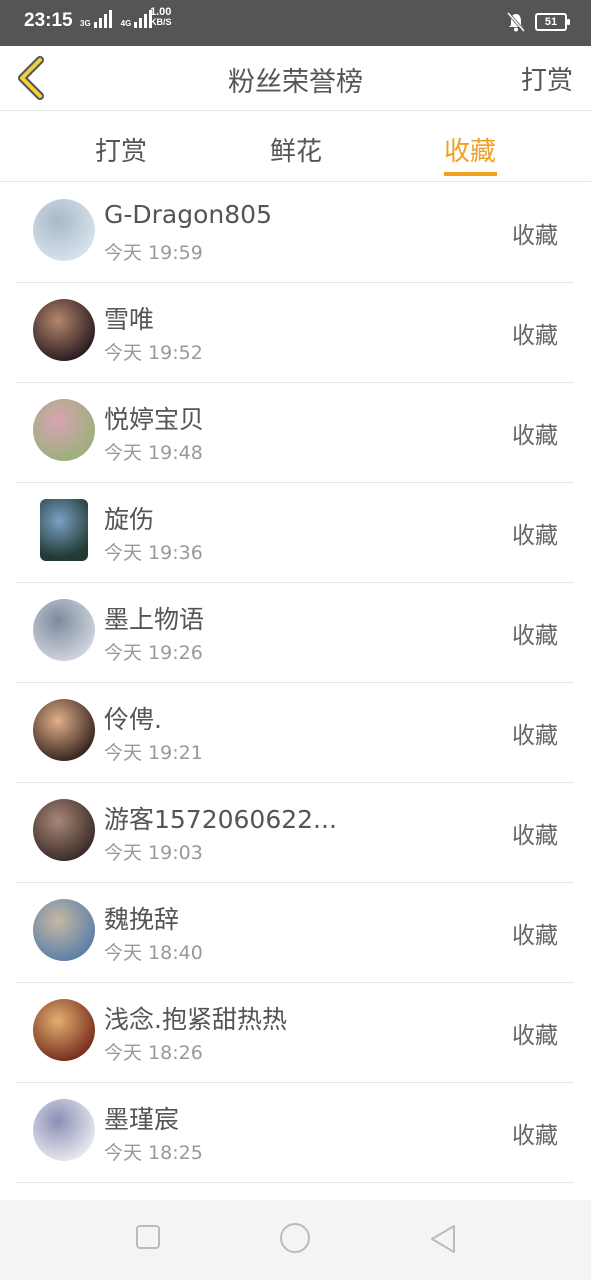 This screenshot has height=1280, width=591. What do you see at coordinates (295, 1032) in the screenshot?
I see `list-item: 浅念.抱紧甜热热今天 18:26 收藏` at bounding box center [295, 1032].